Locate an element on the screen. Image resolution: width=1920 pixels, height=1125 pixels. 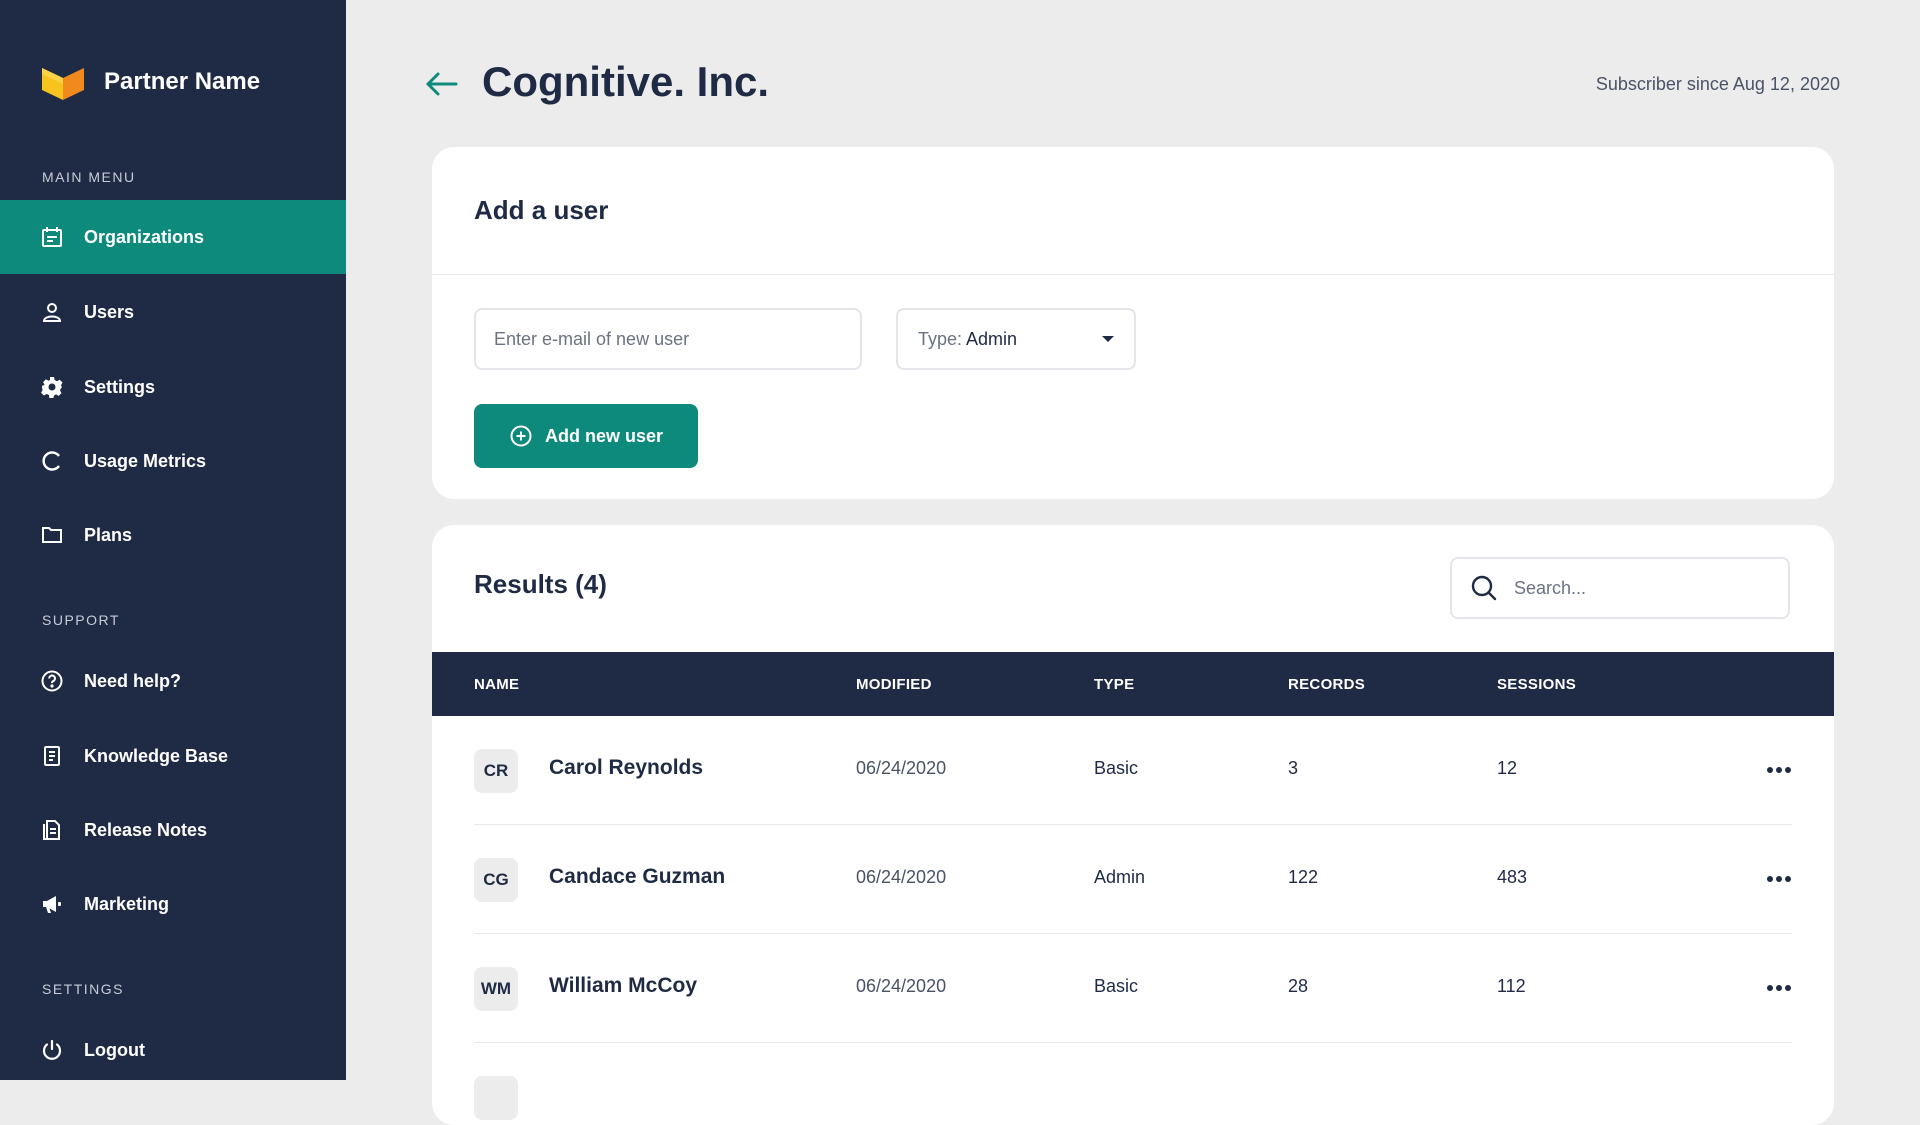
type-select-value: Admin is located at coordinates (992, 338).